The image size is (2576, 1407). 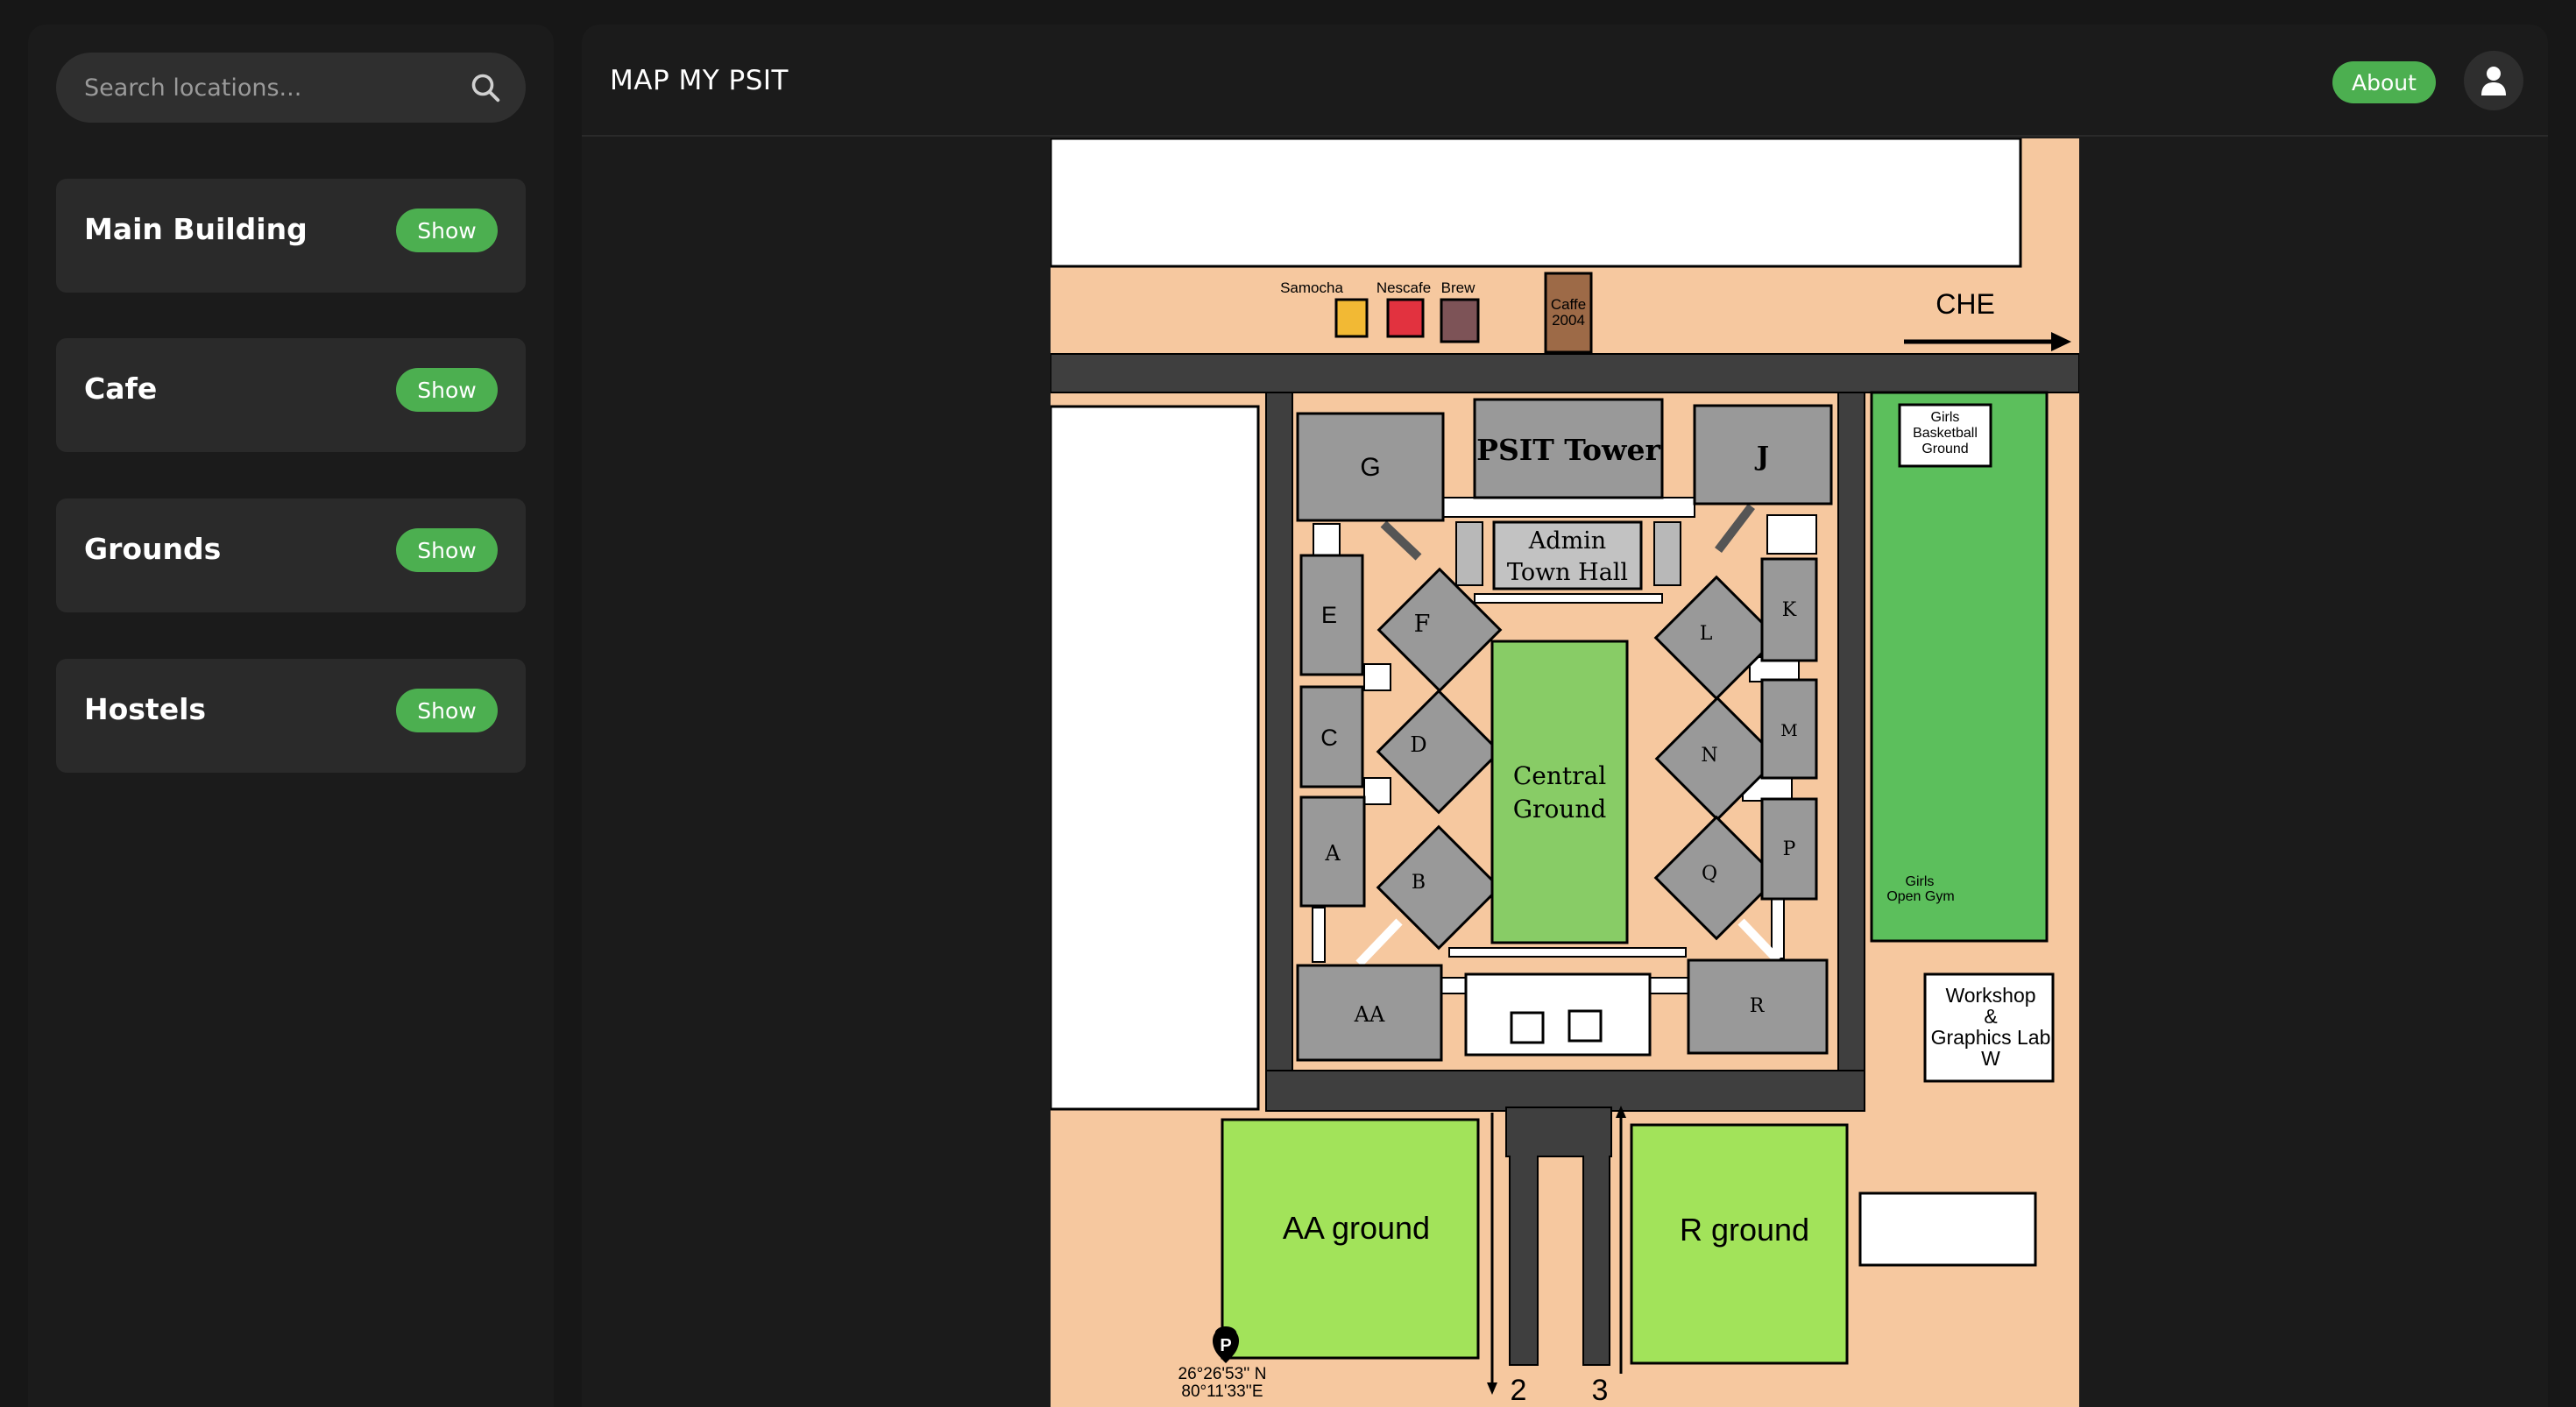 What do you see at coordinates (1536, 203) in the screenshot?
I see `top-white-block` at bounding box center [1536, 203].